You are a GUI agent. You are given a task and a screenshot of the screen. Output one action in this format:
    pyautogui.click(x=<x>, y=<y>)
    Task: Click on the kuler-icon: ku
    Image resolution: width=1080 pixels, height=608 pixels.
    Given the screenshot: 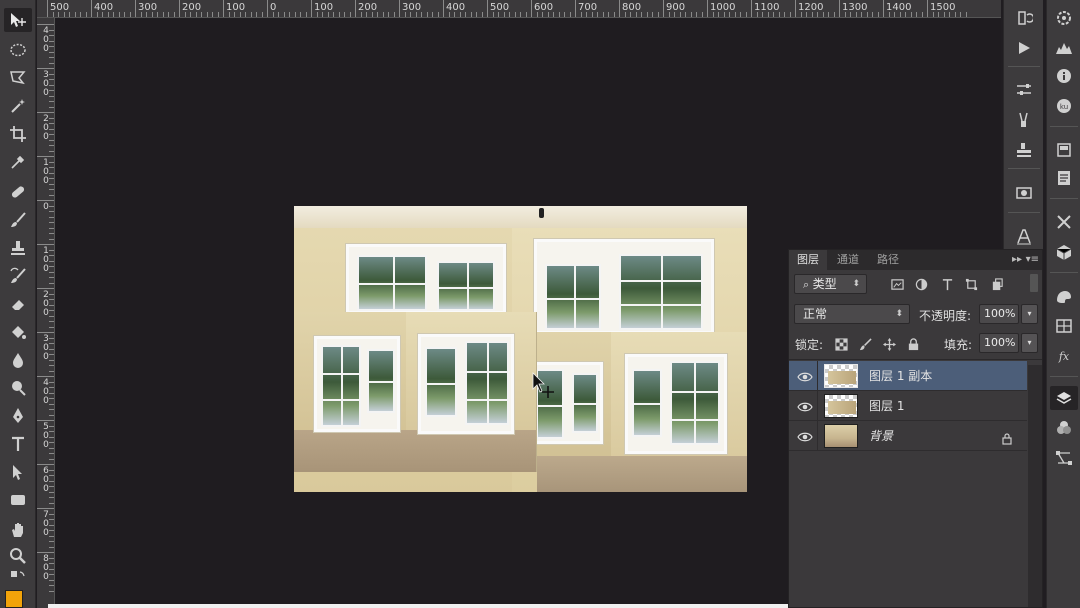 What is the action you would take?
    pyautogui.click(x=1064, y=106)
    